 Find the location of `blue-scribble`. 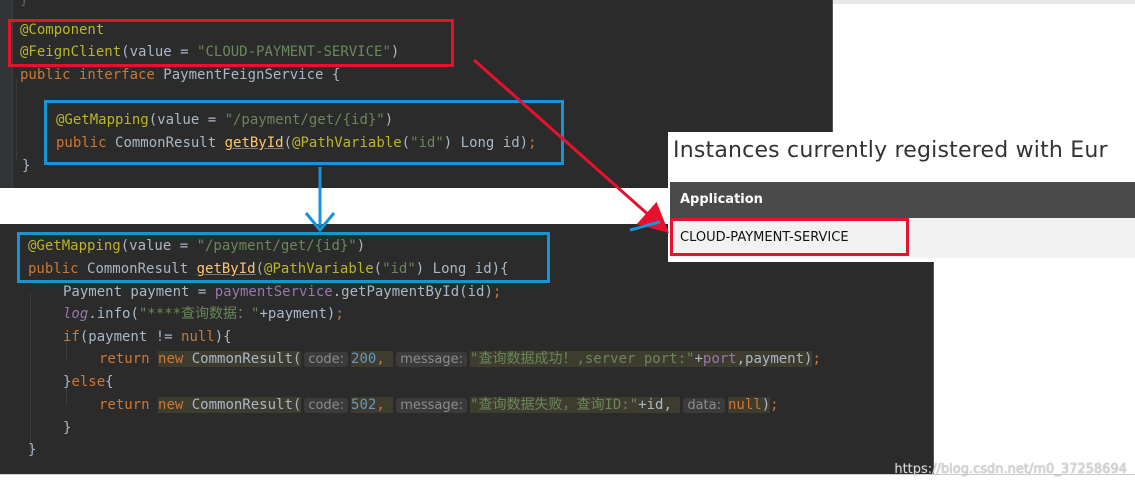

blue-scribble is located at coordinates (645, 226).